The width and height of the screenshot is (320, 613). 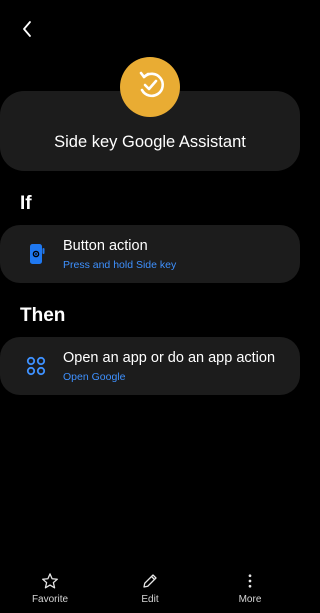 What do you see at coordinates (250, 599) in the screenshot?
I see `more-label: More` at bounding box center [250, 599].